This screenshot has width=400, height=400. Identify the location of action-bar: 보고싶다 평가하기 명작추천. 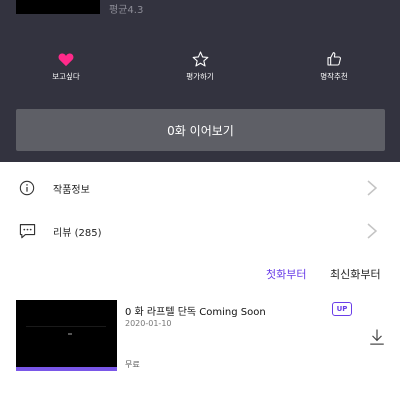
(200, 70).